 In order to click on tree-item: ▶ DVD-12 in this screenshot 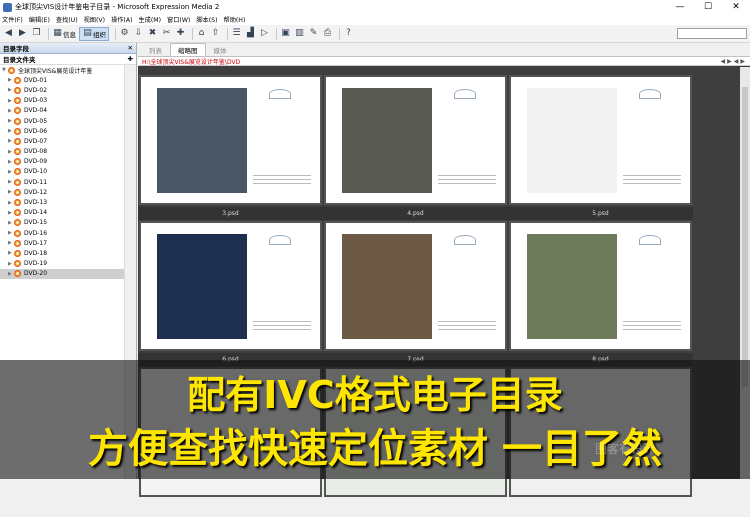, I will do `click(68, 192)`.